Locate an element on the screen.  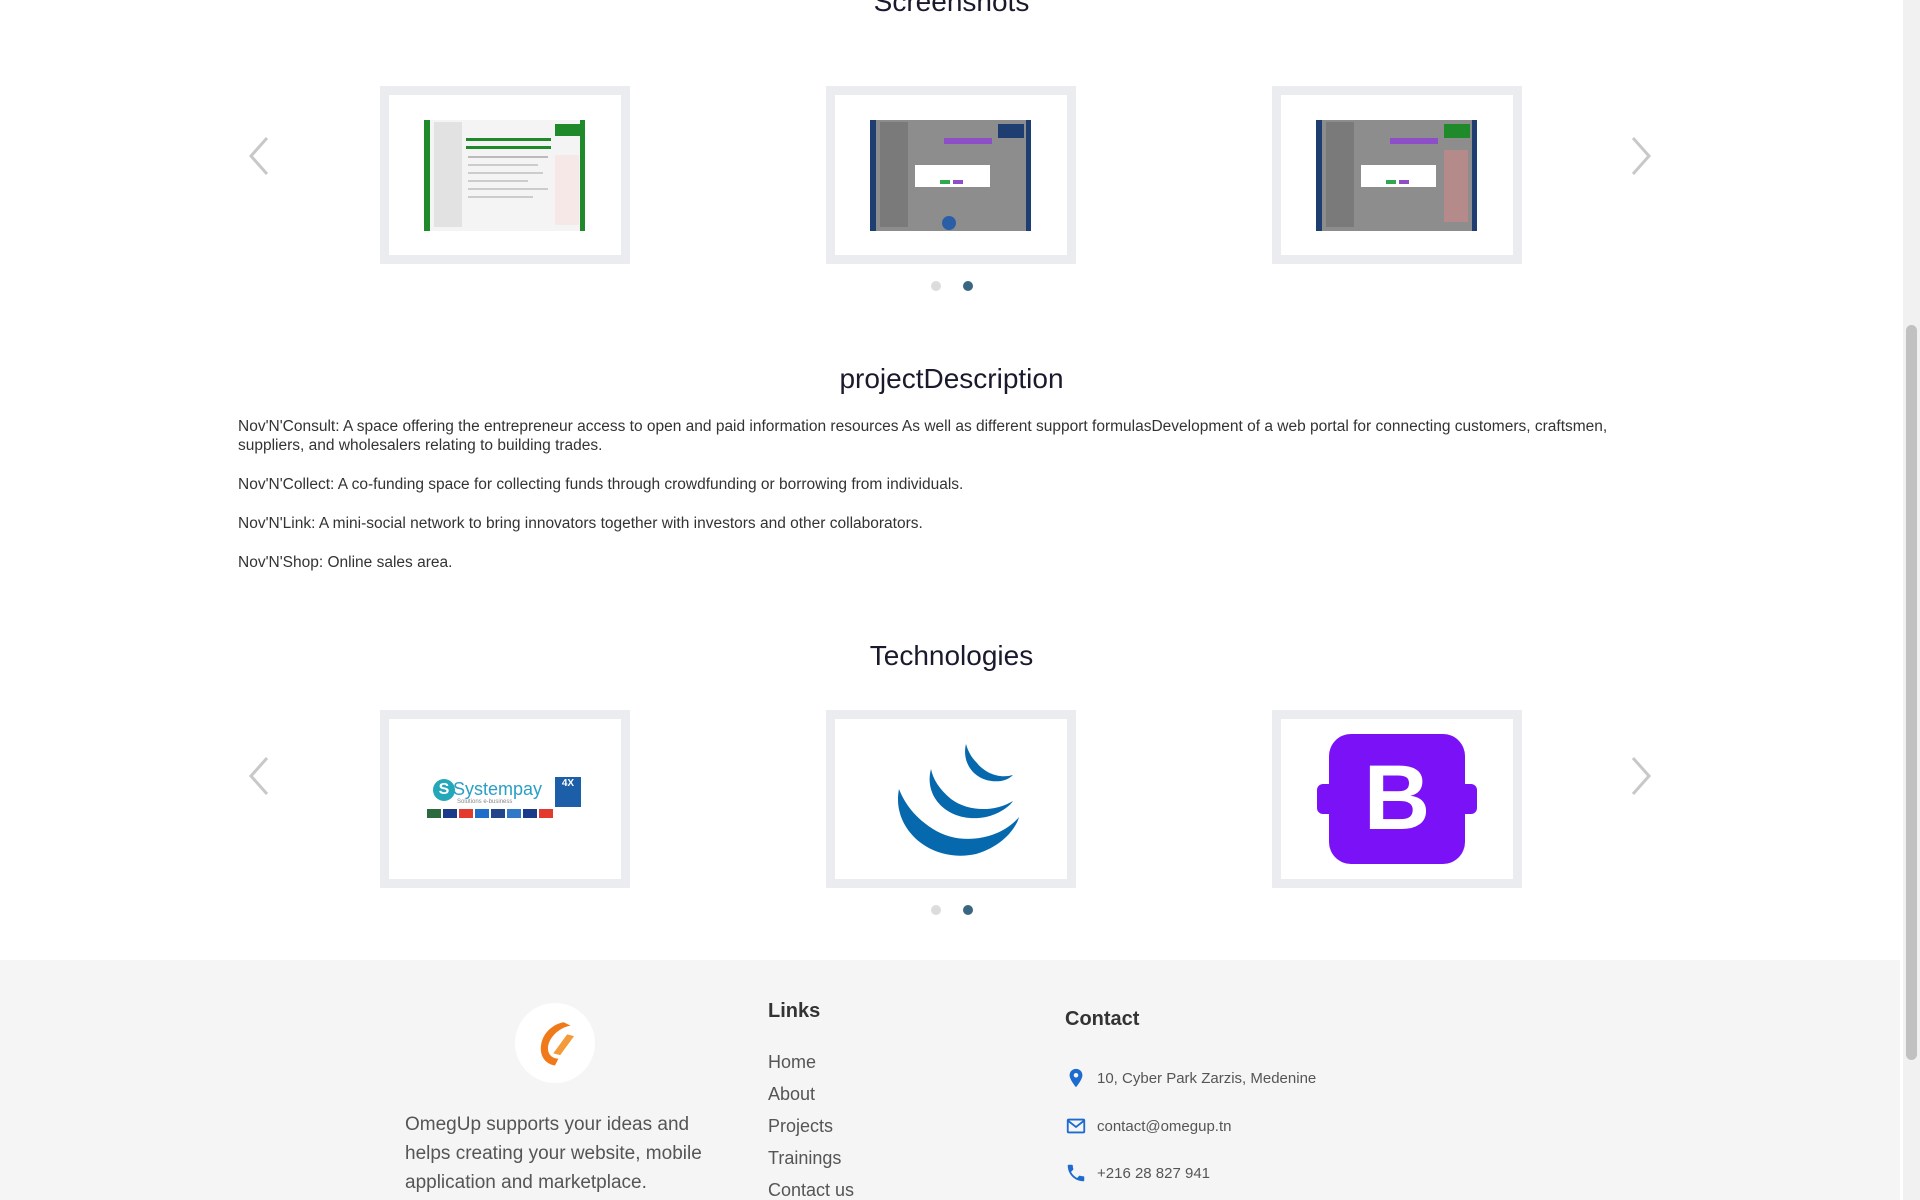
omegup-logo is located at coordinates (555, 1043).